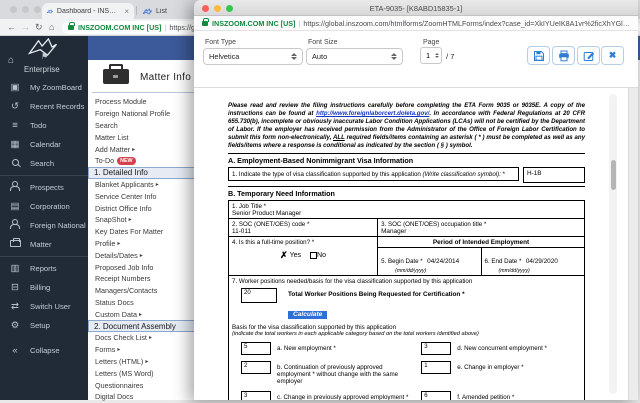 This screenshot has height=403, width=640. What do you see at coordinates (15, 144) in the screenshot?
I see `calendar-icon: ▦` at bounding box center [15, 144].